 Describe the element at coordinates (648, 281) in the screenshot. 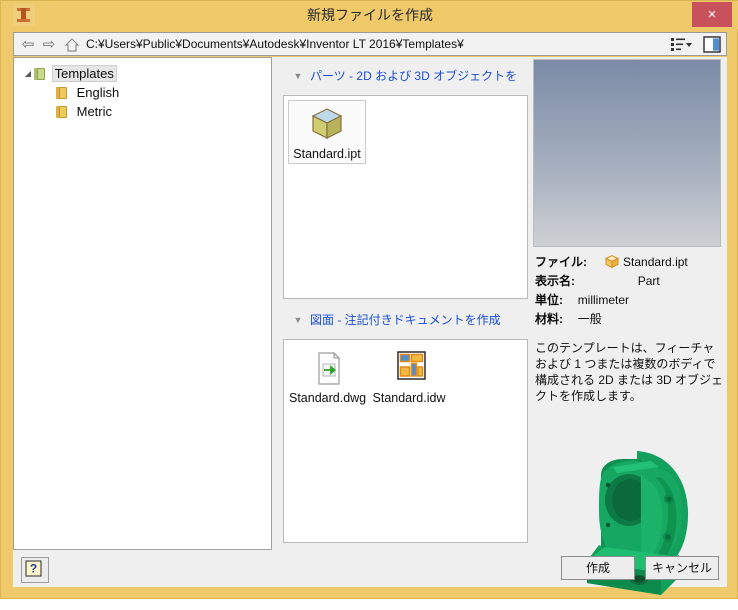

I see `displayname-value: Part` at that location.